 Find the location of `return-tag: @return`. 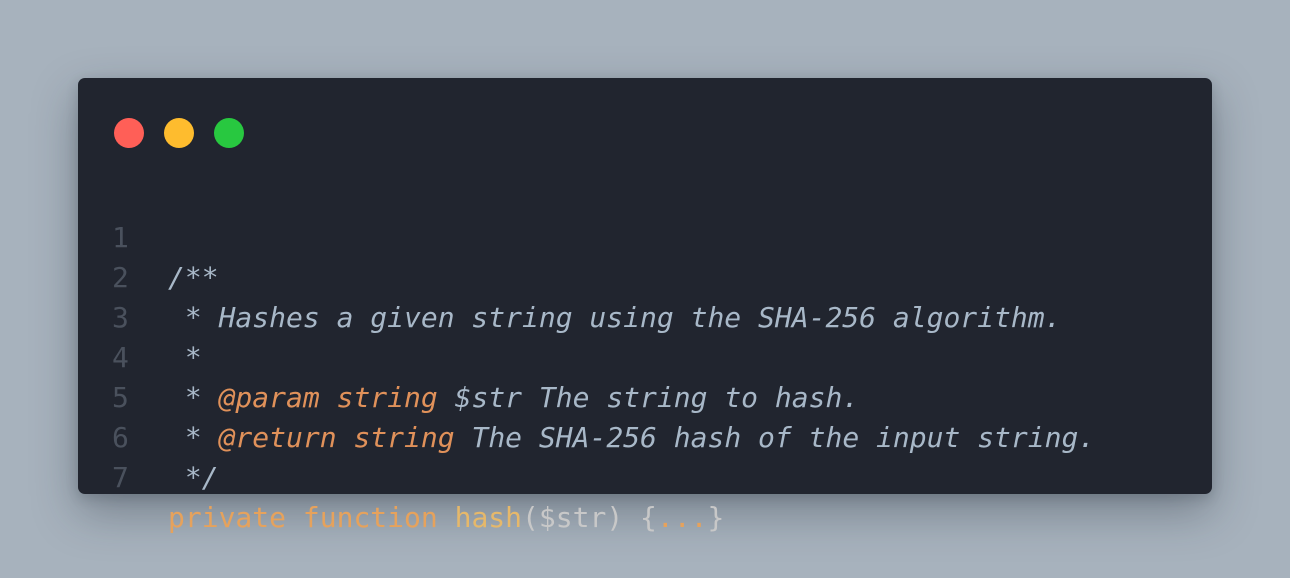

return-tag: @return is located at coordinates (277, 437).